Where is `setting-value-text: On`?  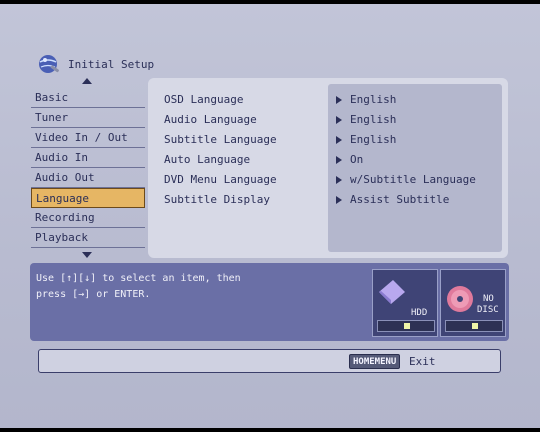 setting-value-text: On is located at coordinates (357, 159).